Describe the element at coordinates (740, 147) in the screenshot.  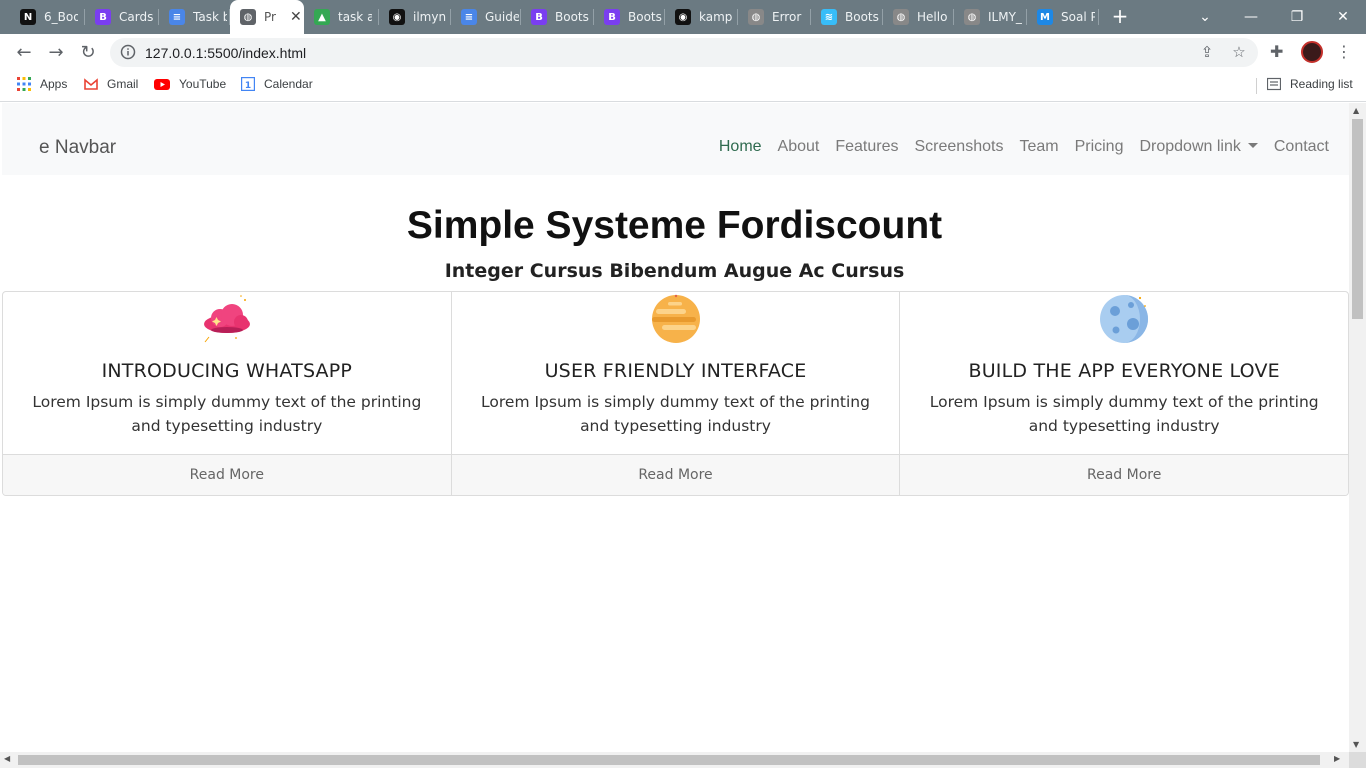
I see `nav-link-home: Home` at that location.